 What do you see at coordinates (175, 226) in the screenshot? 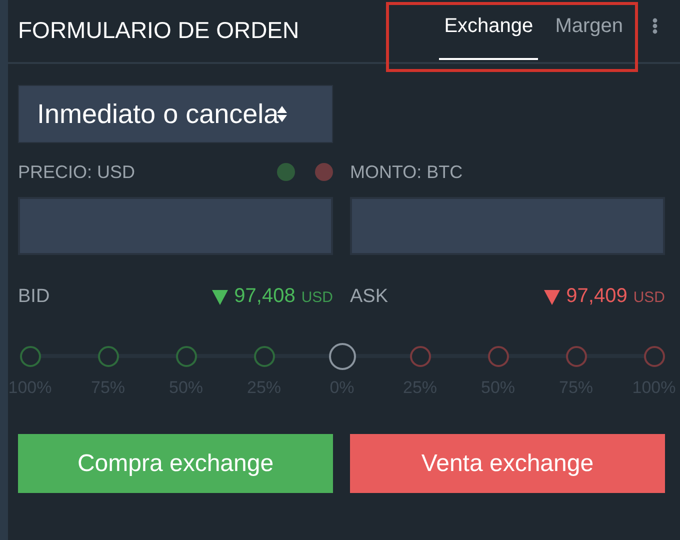
I see `price-input` at bounding box center [175, 226].